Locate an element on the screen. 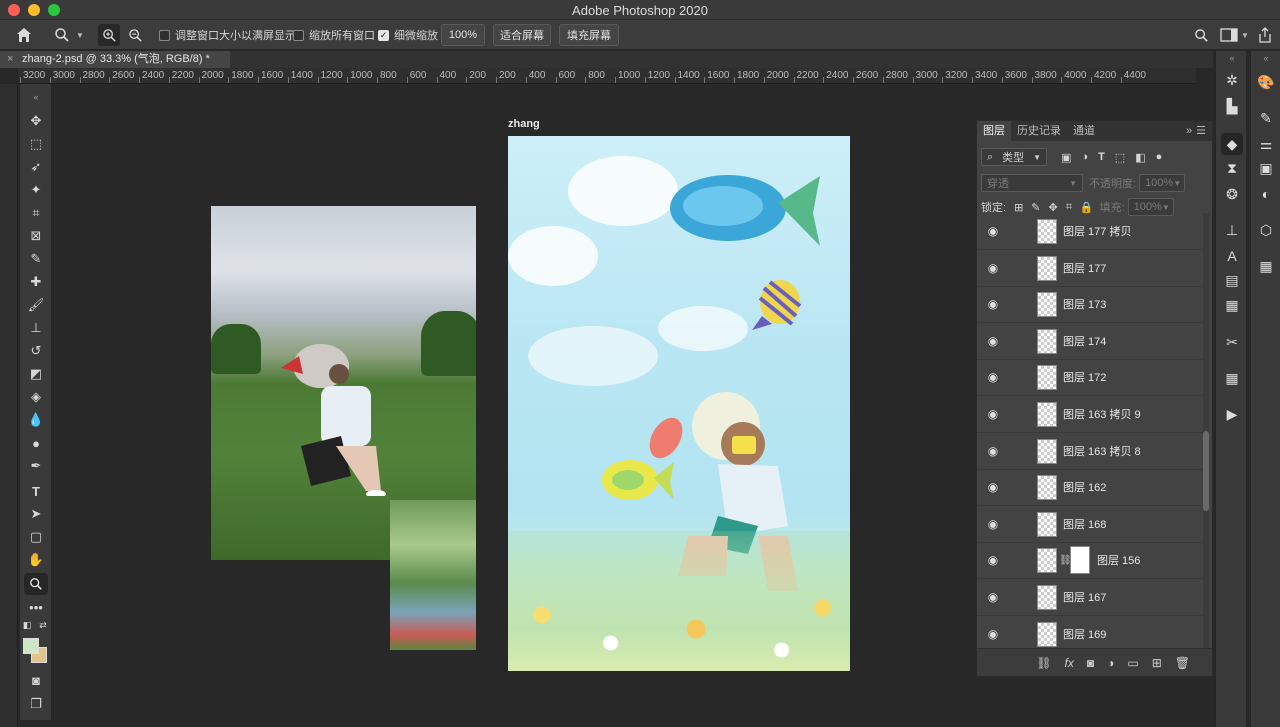  marquee-tool-icon: ⬚ is located at coordinates (36, 144).